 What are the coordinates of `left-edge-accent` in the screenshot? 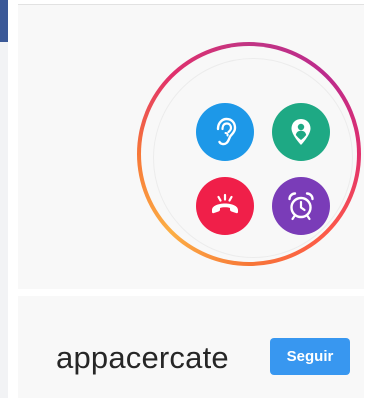 It's located at (4, 21).